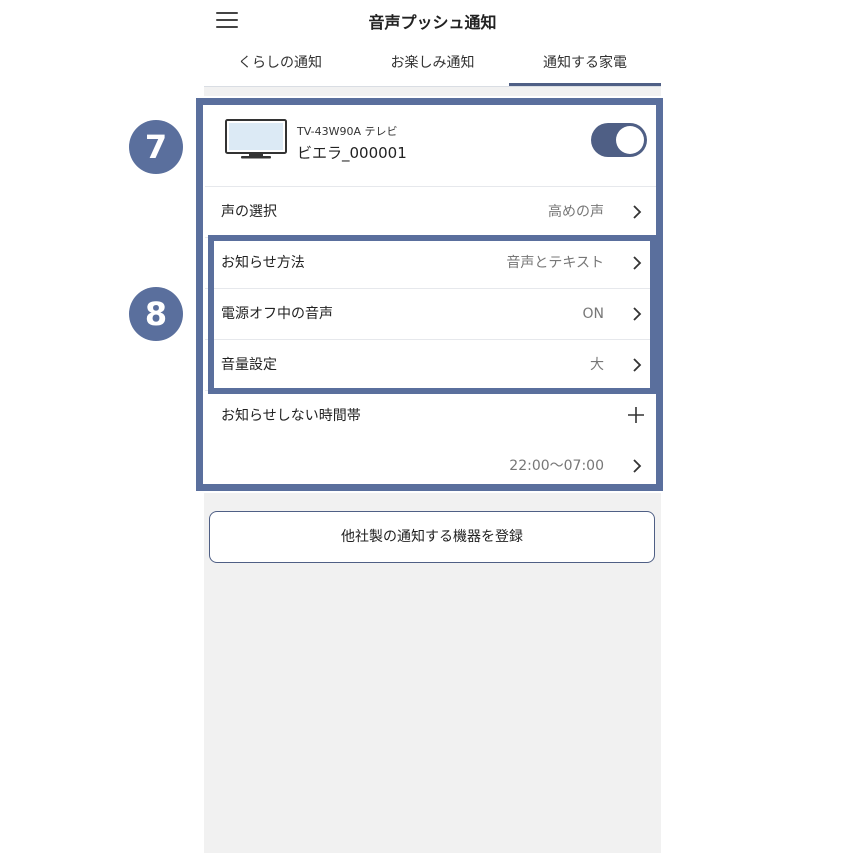 The width and height of the screenshot is (864, 856). Describe the element at coordinates (555, 263) in the screenshot. I see `setting-value: 音声とテキスト` at that location.